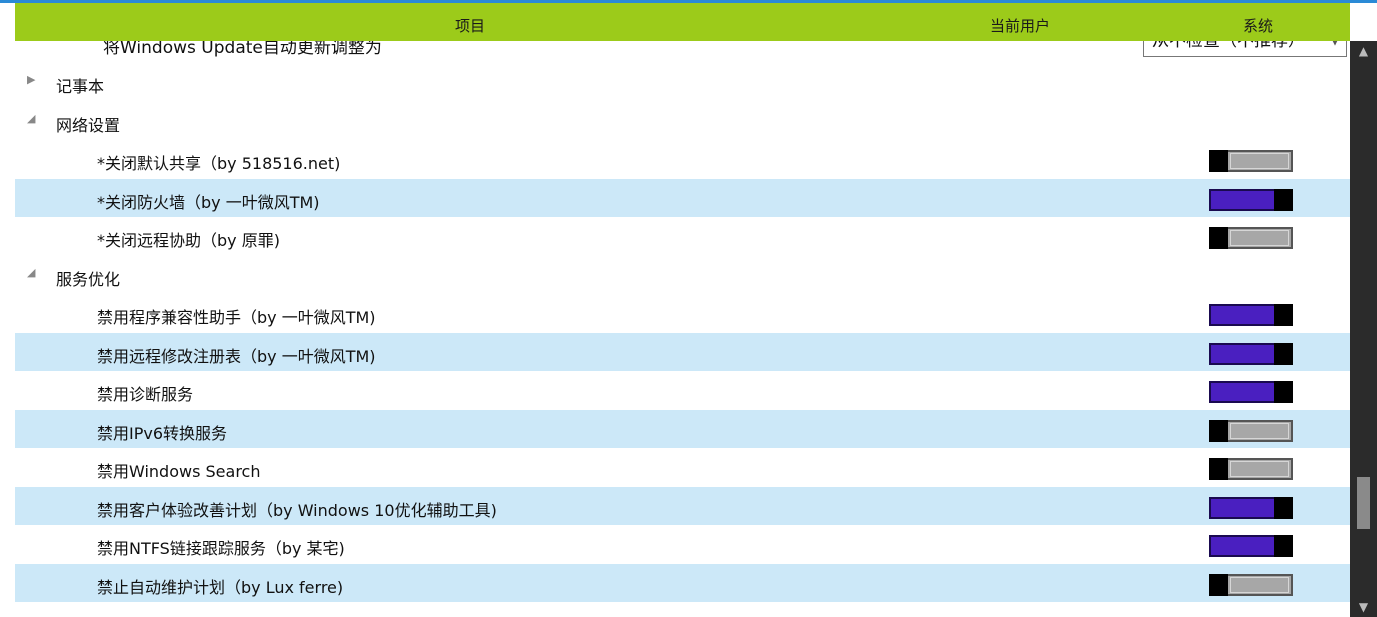  What do you see at coordinates (470, 25) in the screenshot?
I see `column-header-item: 项目` at bounding box center [470, 25].